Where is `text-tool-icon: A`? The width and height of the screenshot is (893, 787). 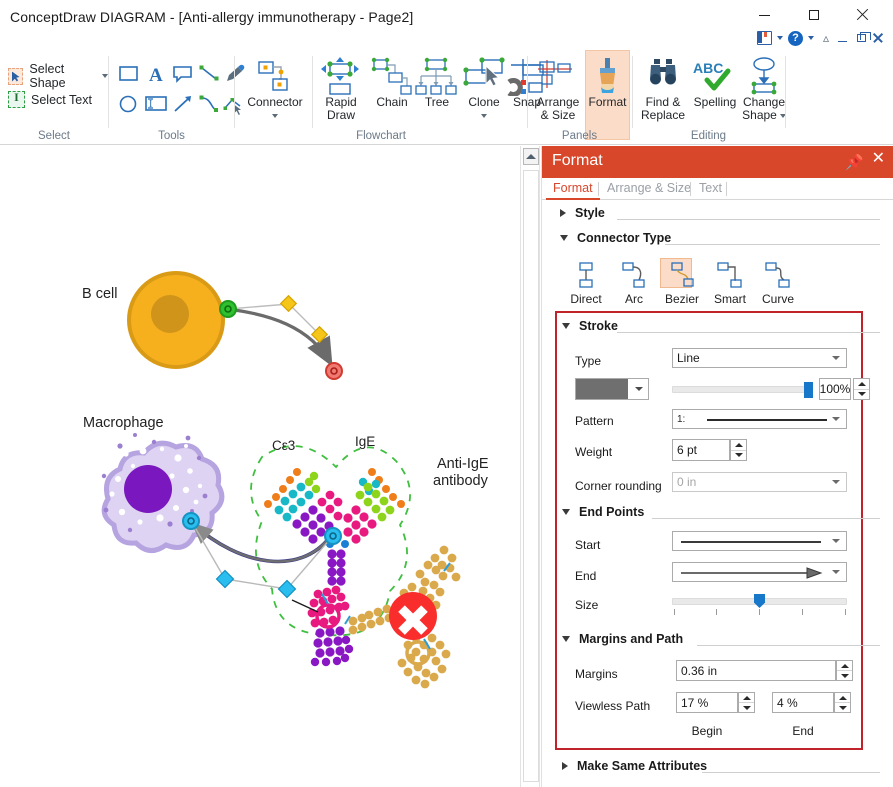
text-tool-icon: A is located at coordinates (157, 74).